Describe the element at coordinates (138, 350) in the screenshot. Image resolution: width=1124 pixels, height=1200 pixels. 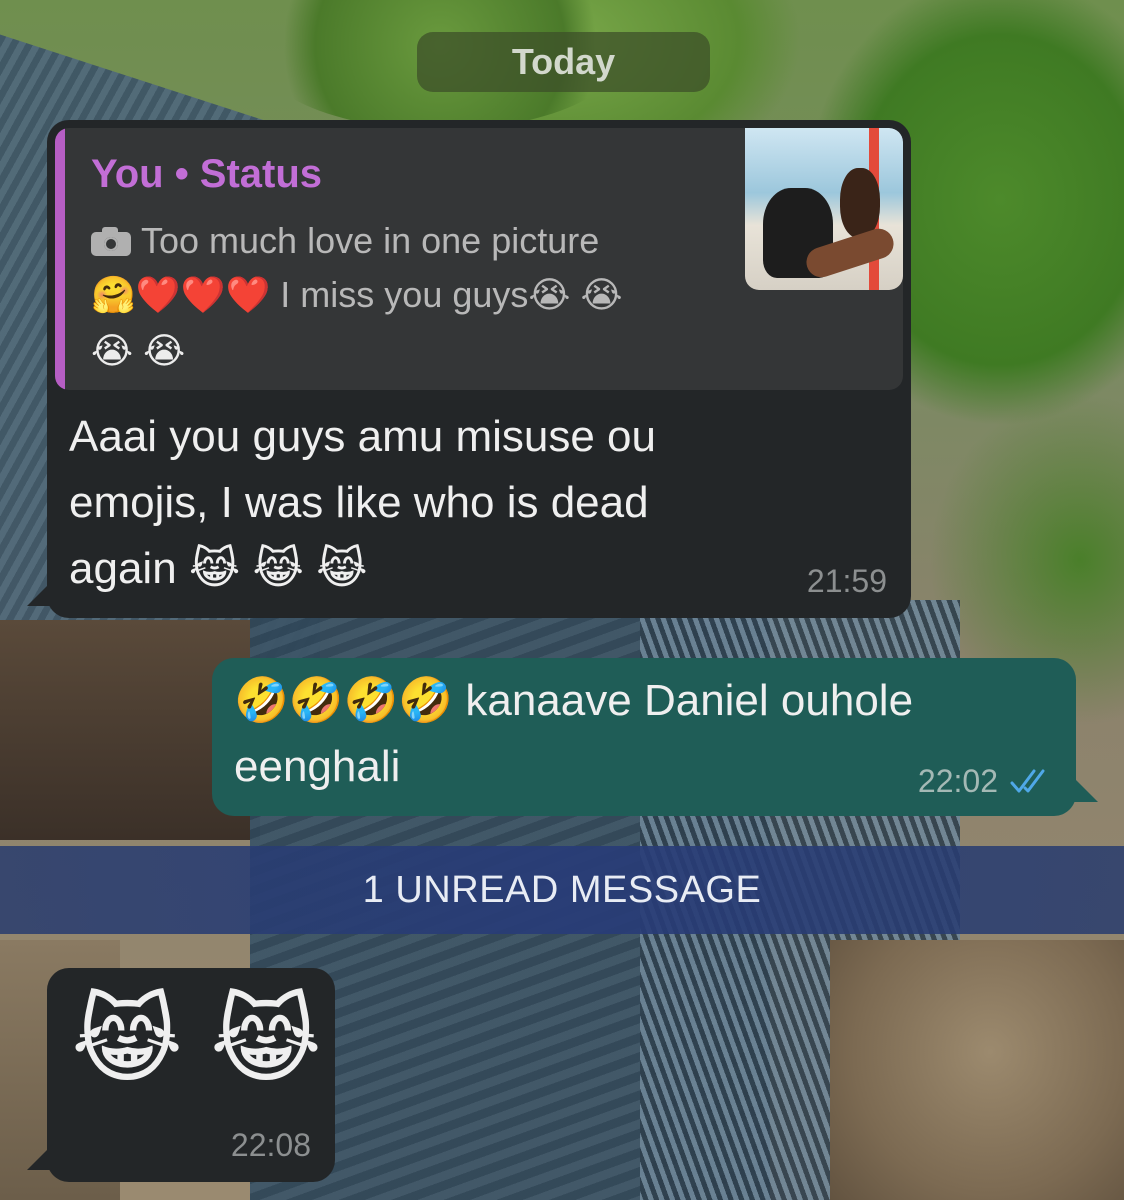
I see `quote-text-line: 😭 😭` at that location.